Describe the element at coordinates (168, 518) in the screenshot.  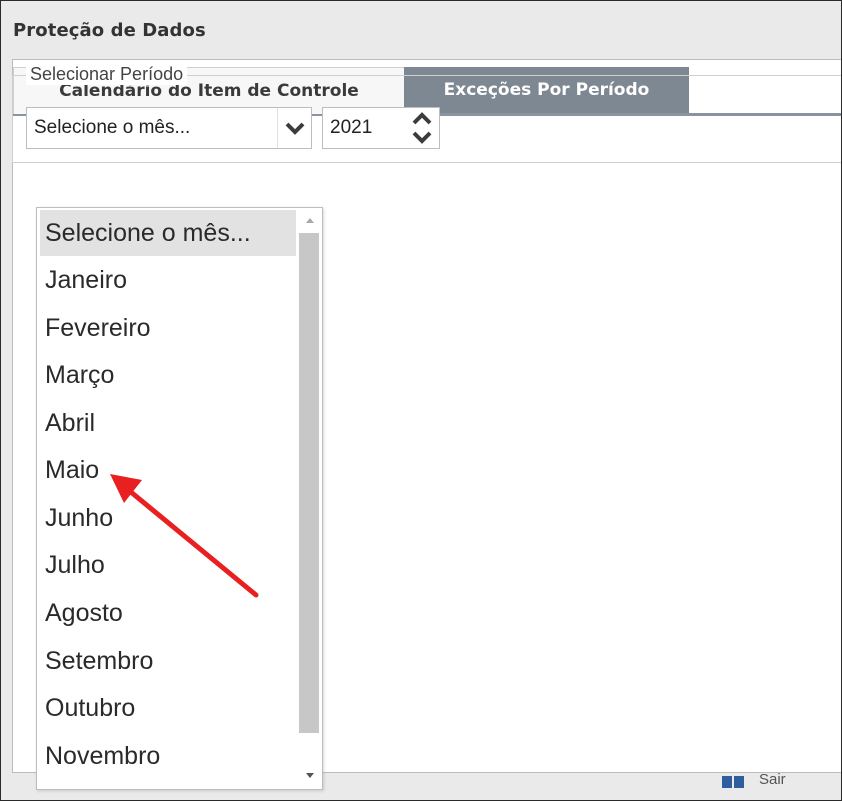
I see `month-option-junho: Junho` at that location.